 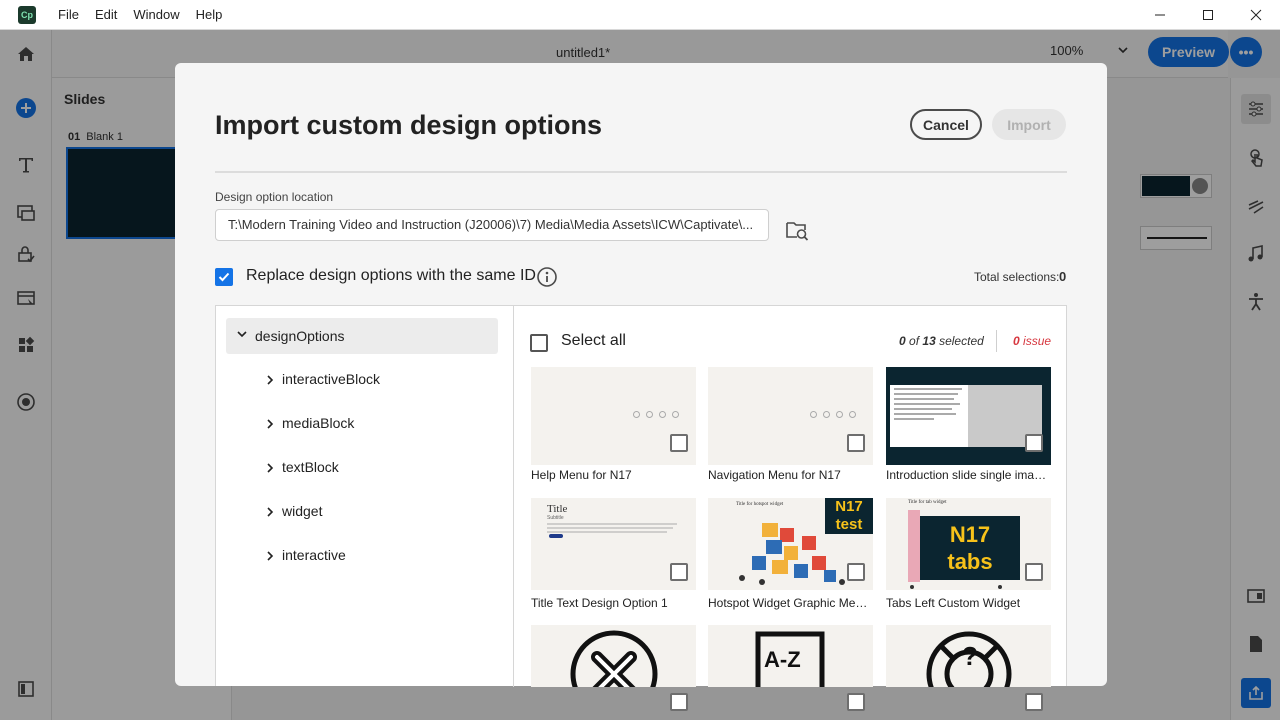 I want to click on menu-edit: Edit, so click(x=106, y=14).